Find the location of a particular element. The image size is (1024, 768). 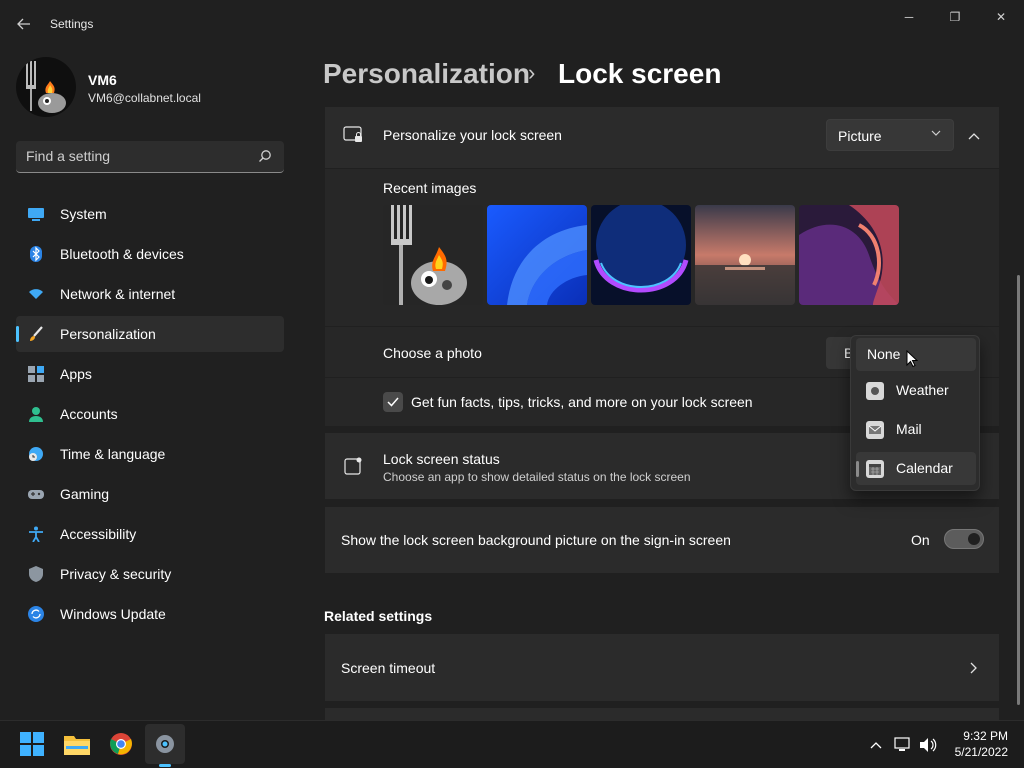

sidebar-item-windows-update: Windows Update is located at coordinates (150, 614).